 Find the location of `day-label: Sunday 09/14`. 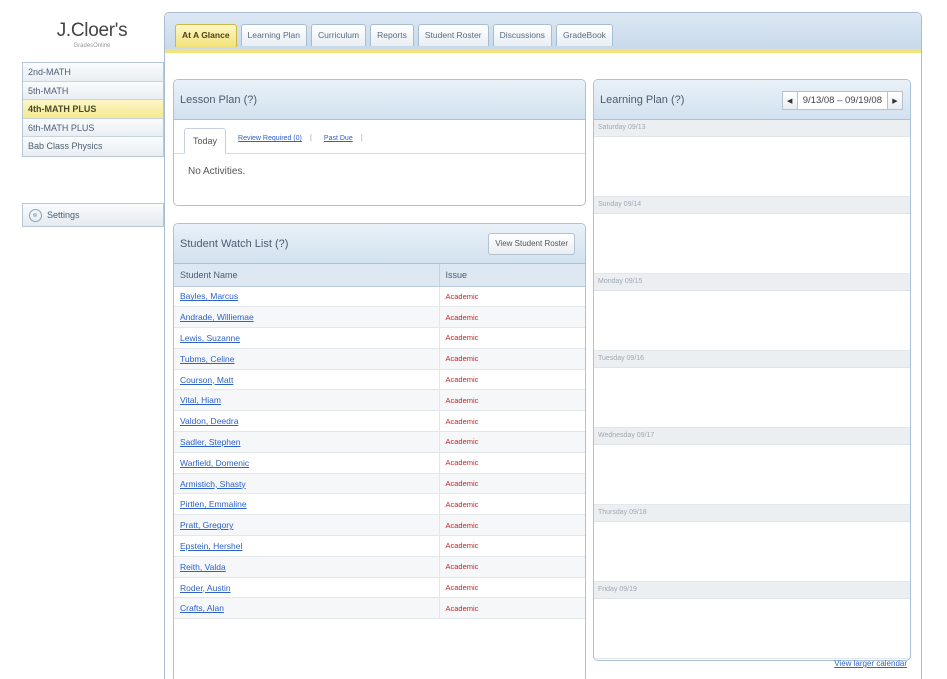

day-label: Sunday 09/14 is located at coordinates (752, 205).